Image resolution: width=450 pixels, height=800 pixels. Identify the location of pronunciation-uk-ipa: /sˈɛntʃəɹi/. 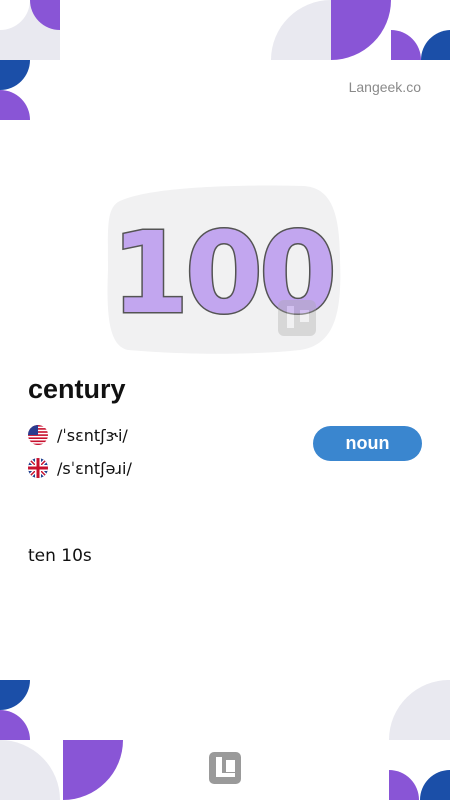
(94, 468).